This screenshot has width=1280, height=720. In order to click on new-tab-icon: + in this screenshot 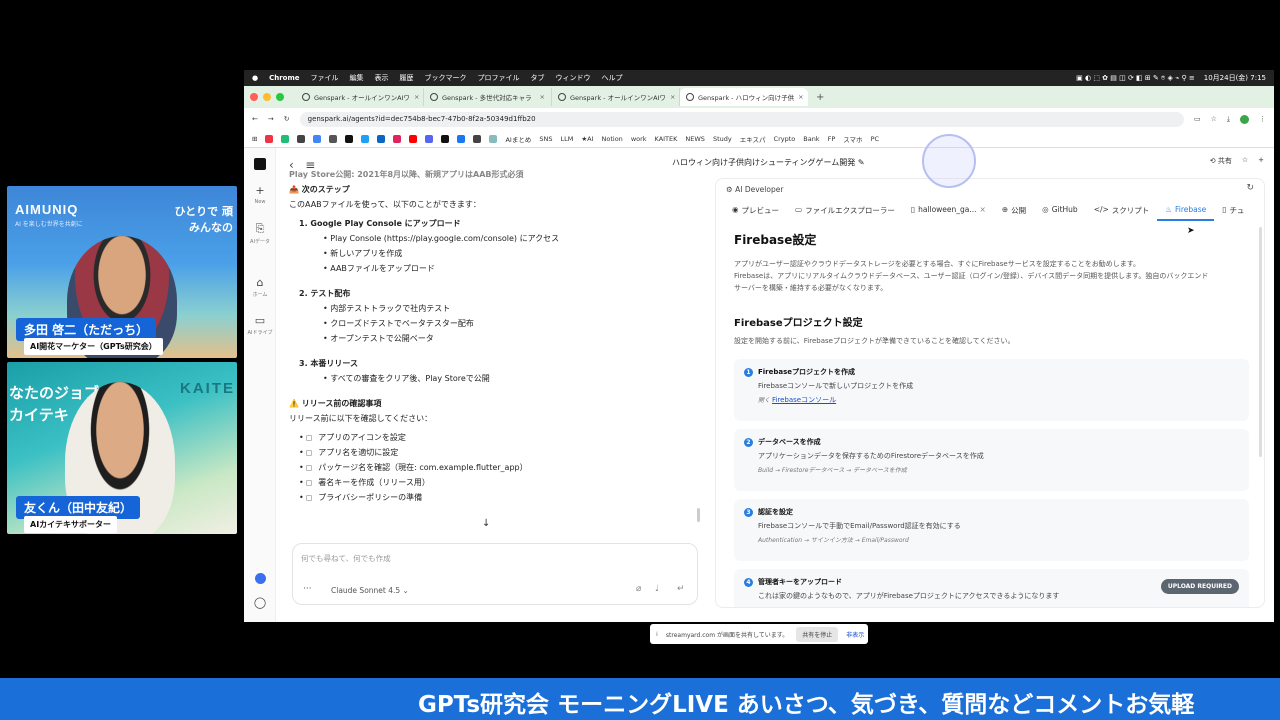, I will do `click(820, 97)`.